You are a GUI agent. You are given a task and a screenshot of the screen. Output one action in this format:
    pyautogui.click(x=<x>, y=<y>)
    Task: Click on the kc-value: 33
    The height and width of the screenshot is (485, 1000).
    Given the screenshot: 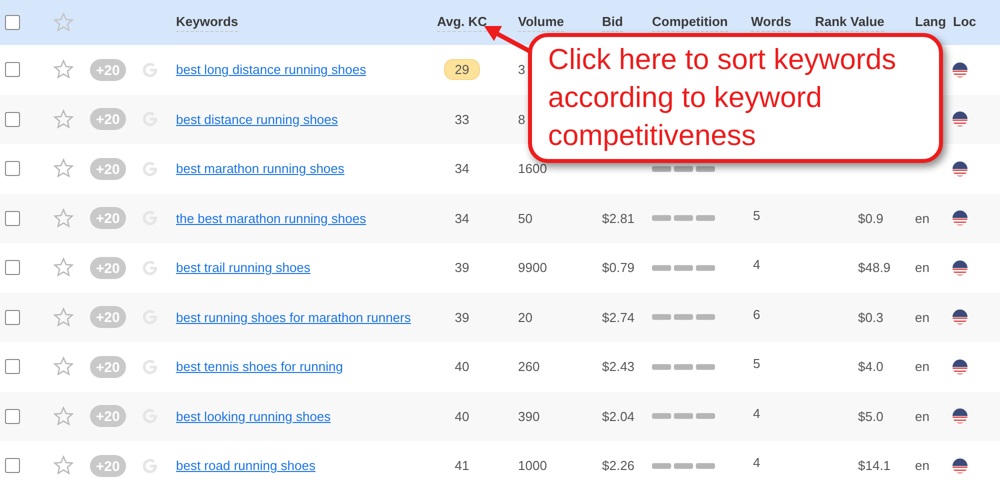 What is the action you would take?
    pyautogui.click(x=462, y=119)
    